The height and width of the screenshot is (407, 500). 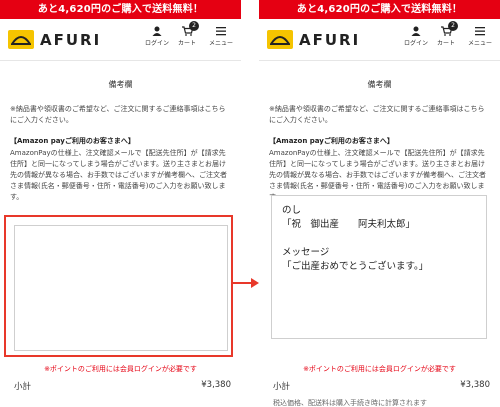 I want to click on memo-line: 「ご出産おめでとうございます。」, so click(x=355, y=266).